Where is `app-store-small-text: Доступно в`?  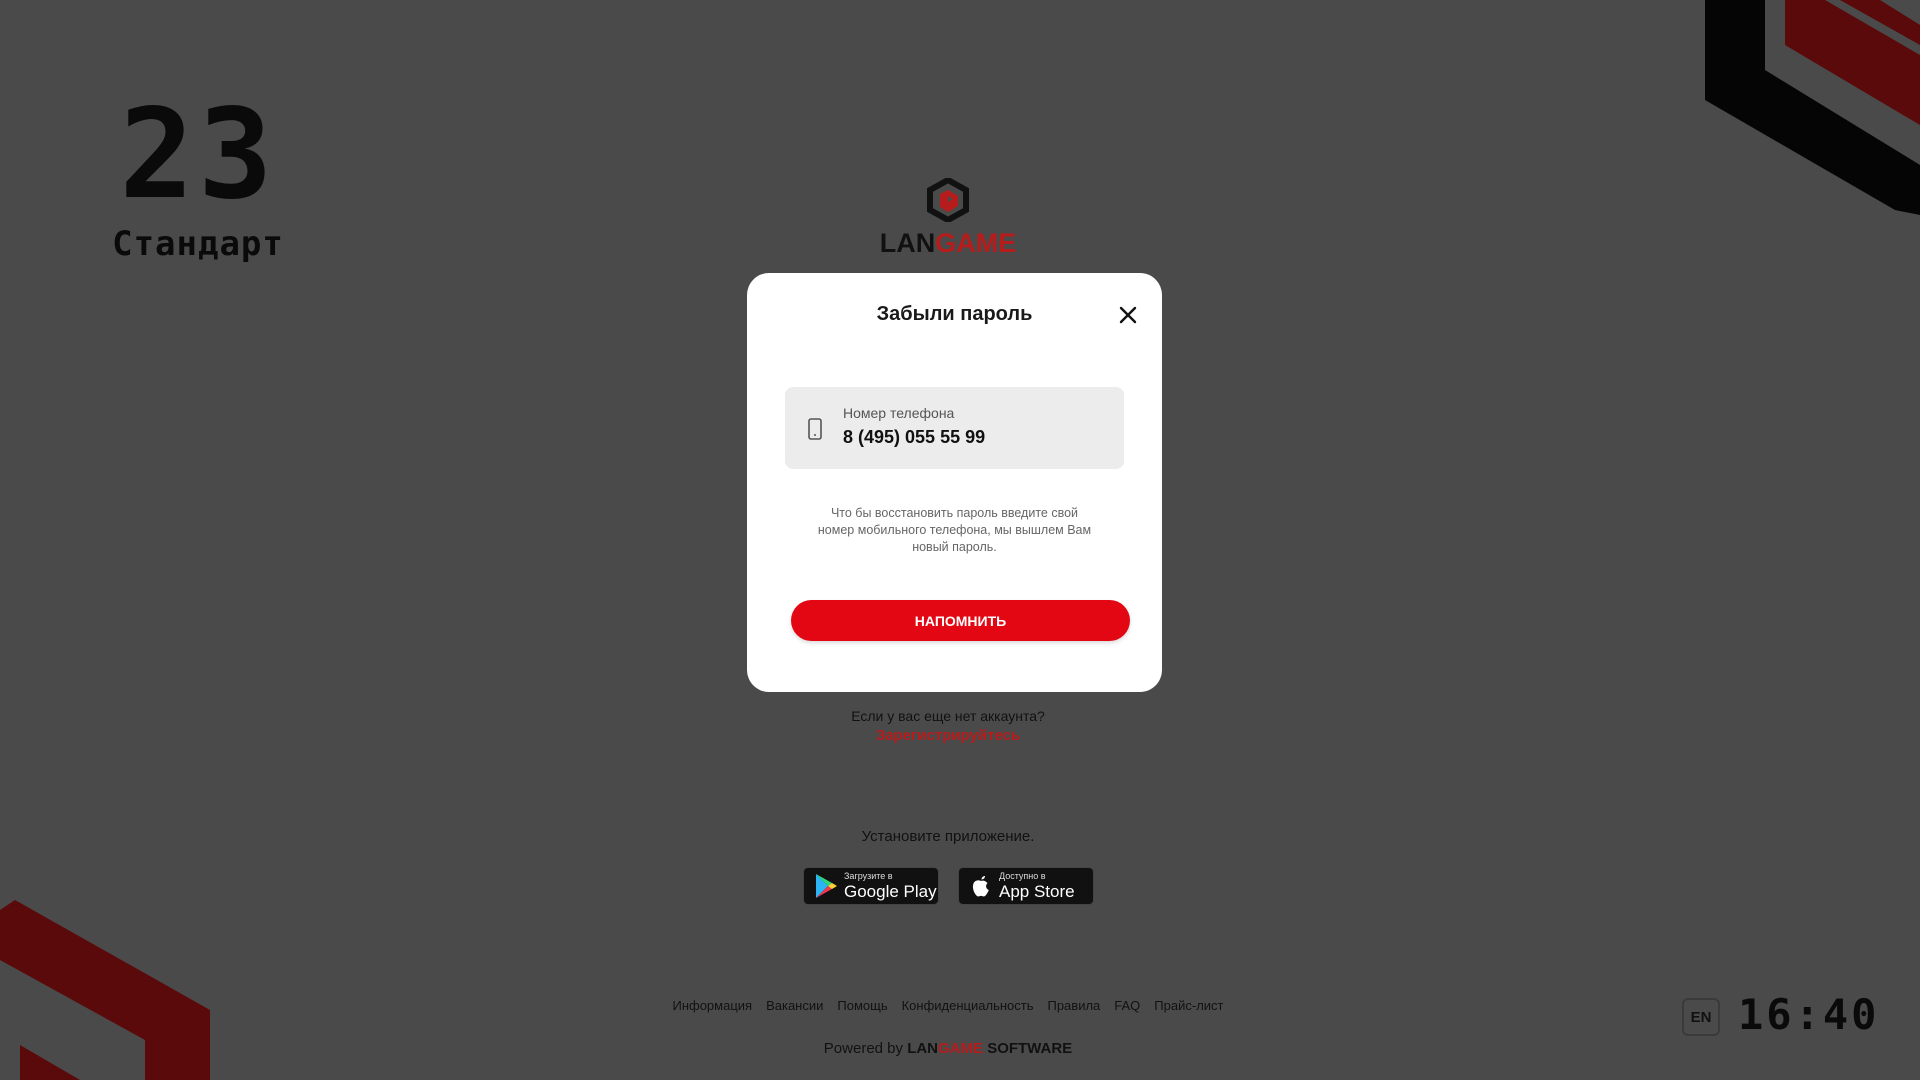 app-store-small-text: Доступно в is located at coordinates (1022, 876).